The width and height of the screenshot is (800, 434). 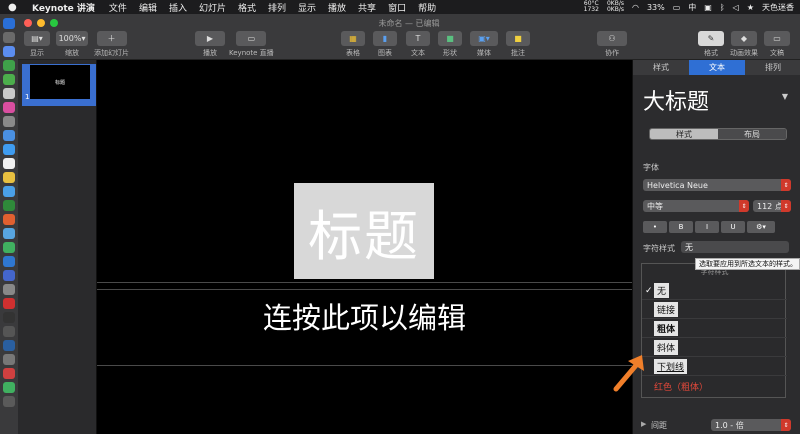 I want to click on vivaldi-icon, so click(x=9, y=303).